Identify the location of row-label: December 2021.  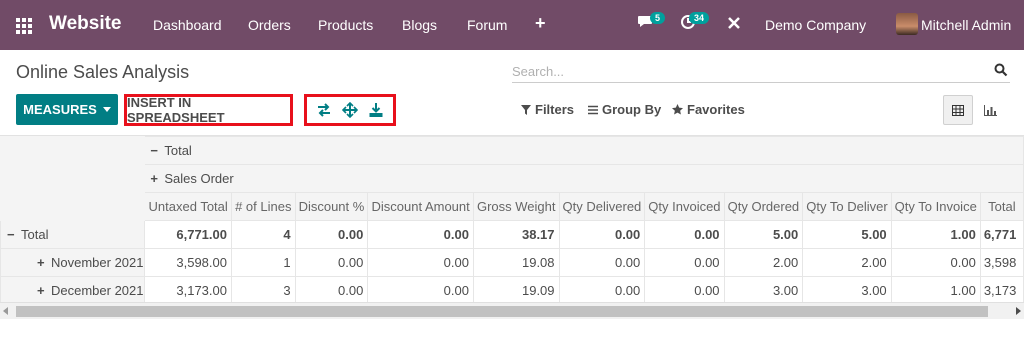
(97, 290).